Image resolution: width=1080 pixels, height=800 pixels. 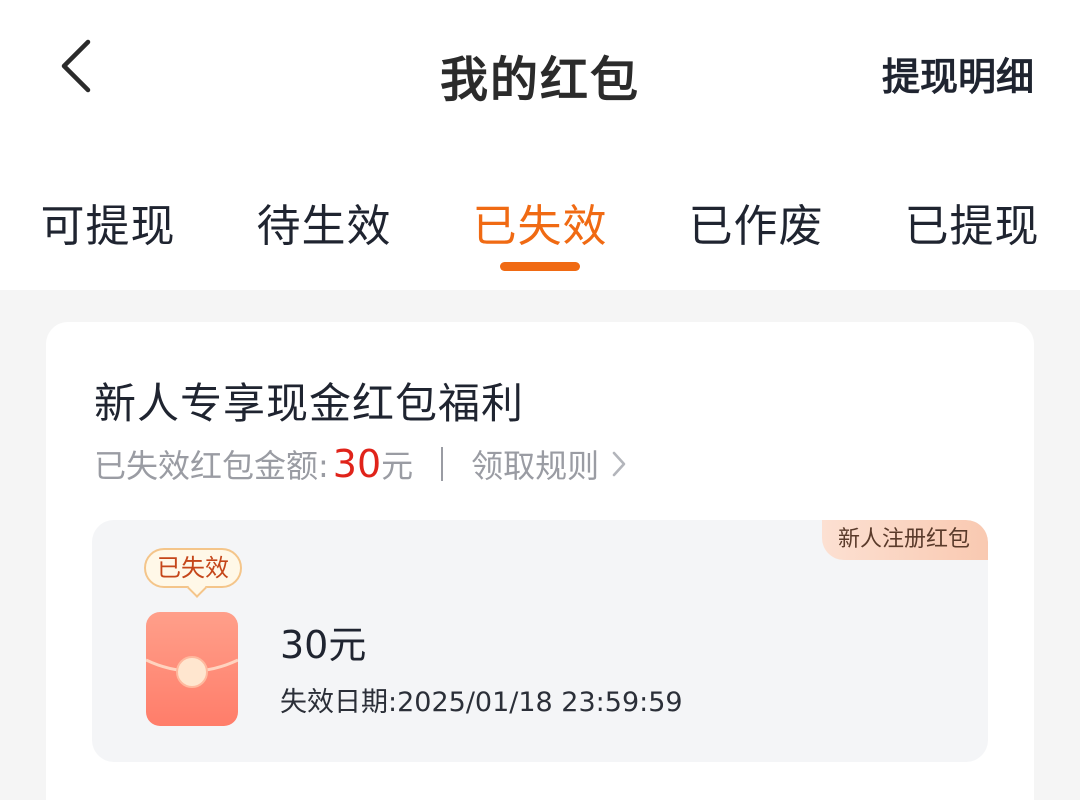 I want to click on withdraw-detail-link: 提现明细, so click(x=958, y=73).